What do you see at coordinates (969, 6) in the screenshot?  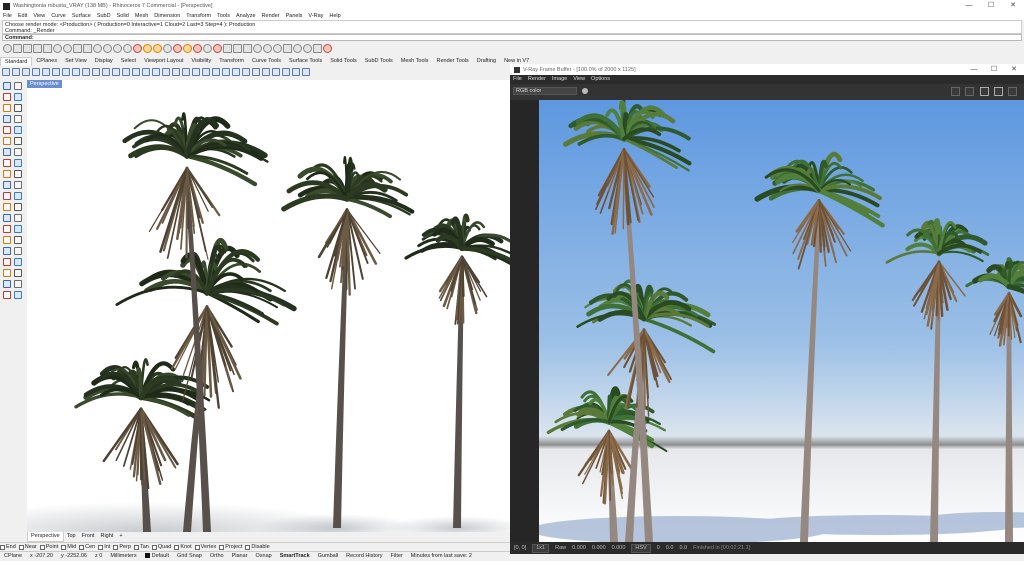 I see `minimize-button: —` at bounding box center [969, 6].